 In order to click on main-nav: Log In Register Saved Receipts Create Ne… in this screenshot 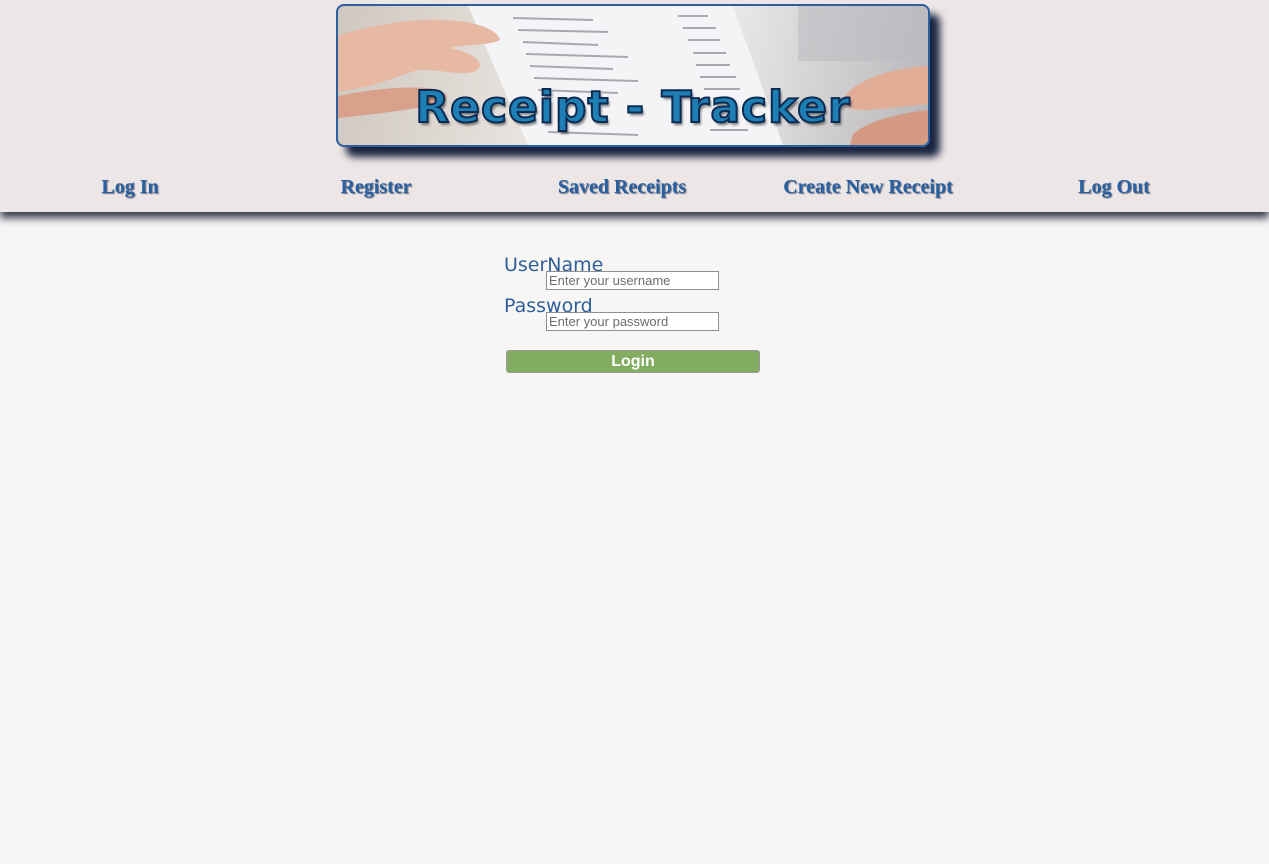, I will do `click(634, 190)`.